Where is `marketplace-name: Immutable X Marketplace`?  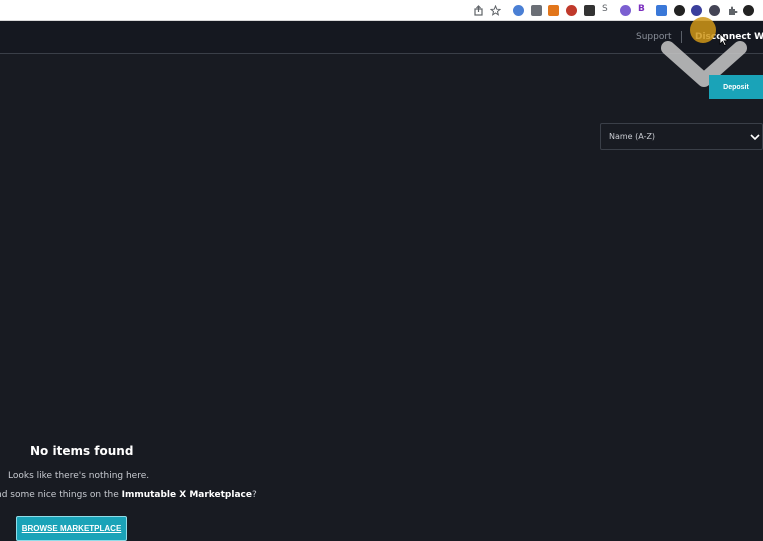 marketplace-name: Immutable X Marketplace is located at coordinates (186, 495).